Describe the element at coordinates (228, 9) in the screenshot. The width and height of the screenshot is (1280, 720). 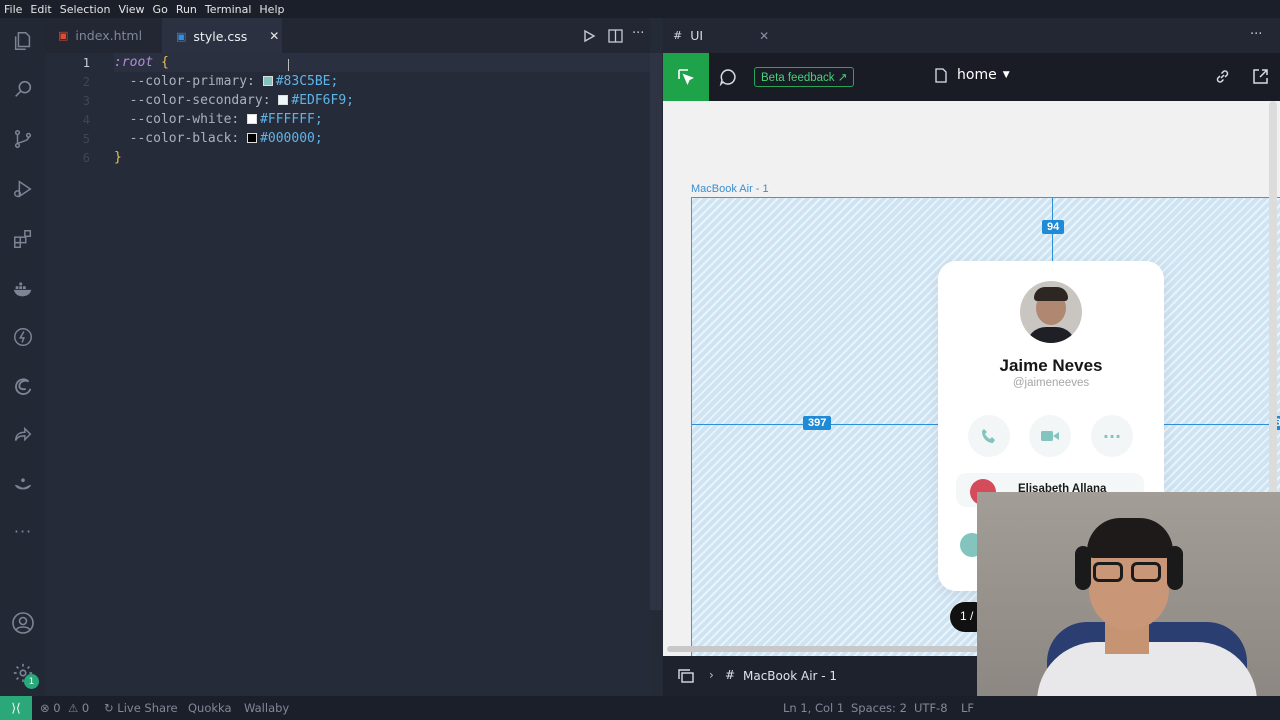
I see `menu-terminal: Terminal` at that location.